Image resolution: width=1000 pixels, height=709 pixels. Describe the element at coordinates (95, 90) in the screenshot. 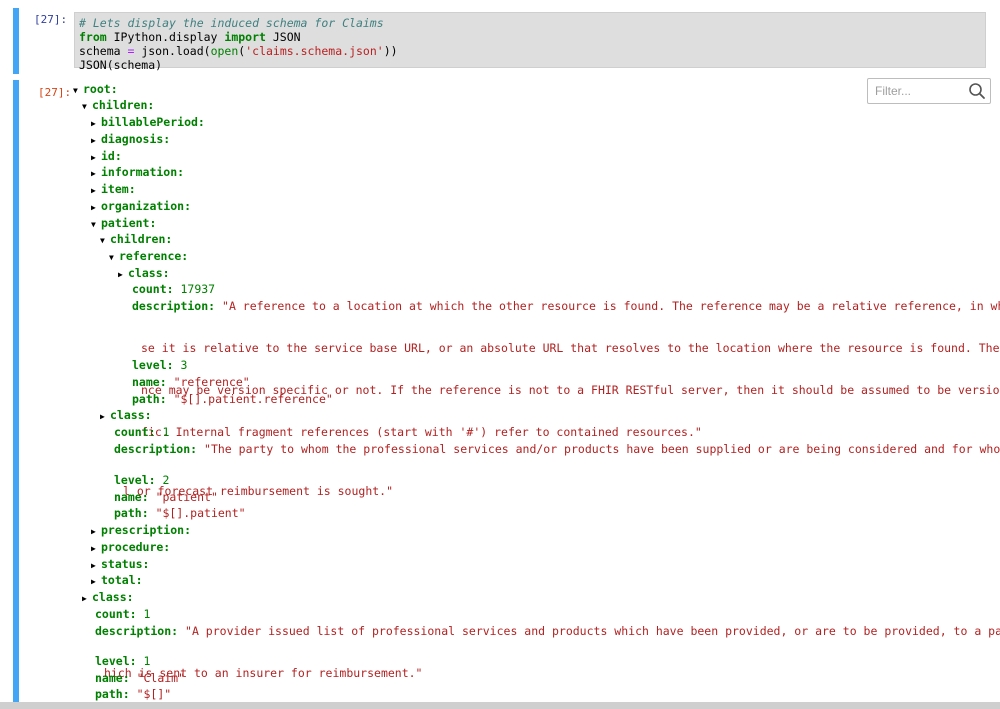

I see `tree-node-root: ▼ root:` at that location.